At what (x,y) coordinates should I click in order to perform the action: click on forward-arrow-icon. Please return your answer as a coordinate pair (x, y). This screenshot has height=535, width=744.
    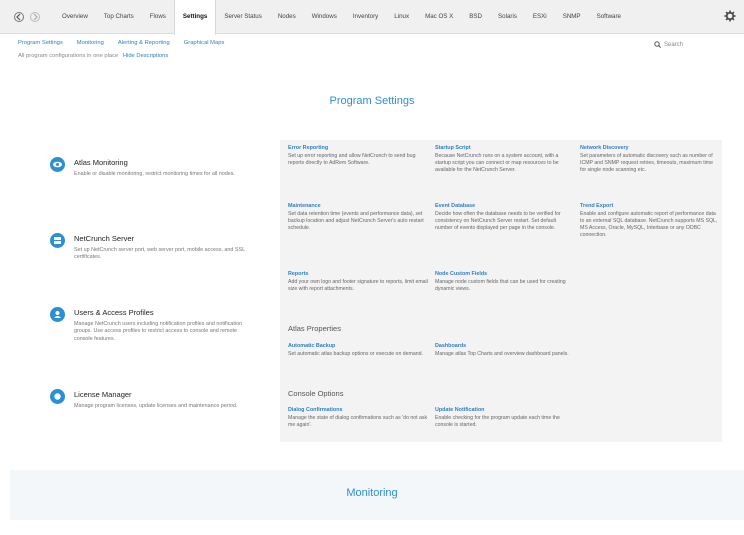
    Looking at the image, I should click on (35, 17).